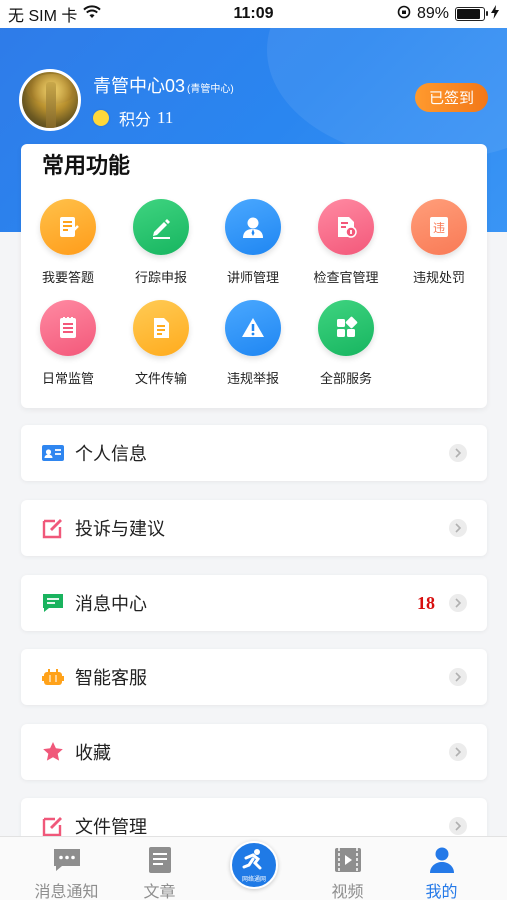 This screenshot has width=507, height=900. I want to click on func-label: 讲师管理, so click(252, 278).